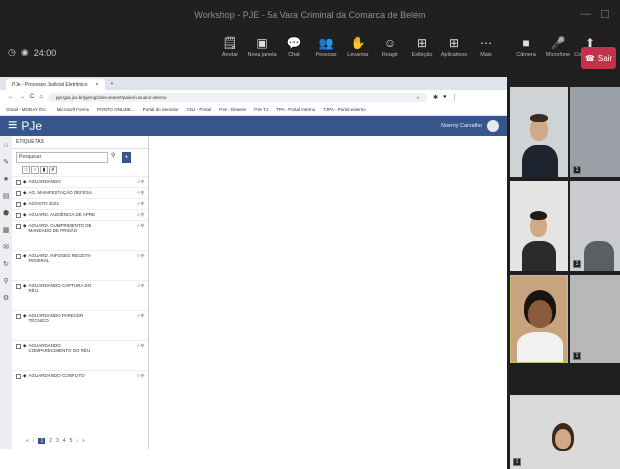 This screenshot has width=620, height=469. What do you see at coordinates (80, 181) in the screenshot?
I see `list-item: ◆ AGUARDANDO ☆⚲` at bounding box center [80, 181].